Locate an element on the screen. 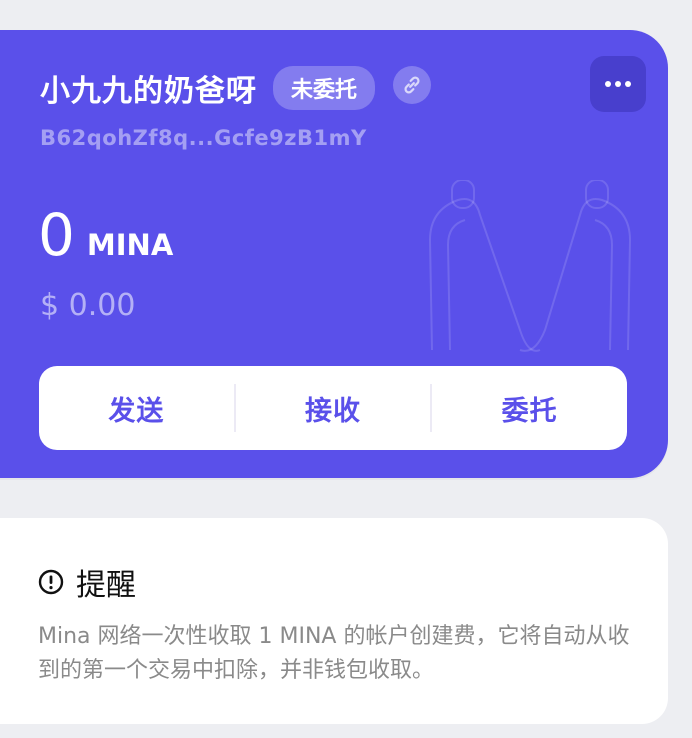  account-name: 小九九的奶爸呀 is located at coordinates (148, 91).